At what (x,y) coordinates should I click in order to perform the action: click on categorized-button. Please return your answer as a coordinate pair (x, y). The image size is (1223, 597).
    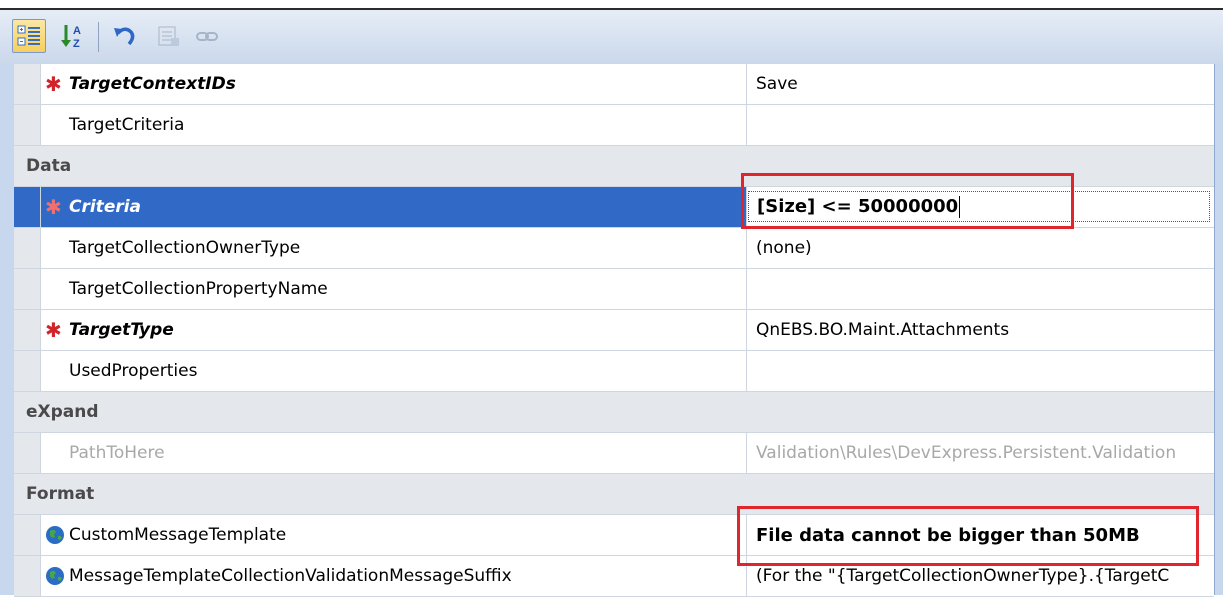
    Looking at the image, I should click on (29, 36).